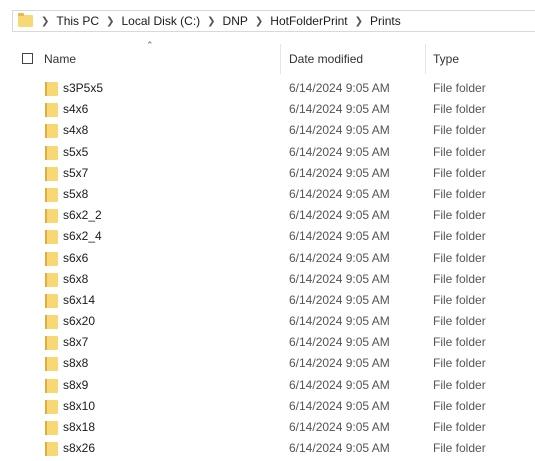 The width and height of the screenshot is (535, 461). Describe the element at coordinates (75, 109) in the screenshot. I see `item-name: s4x6` at that location.